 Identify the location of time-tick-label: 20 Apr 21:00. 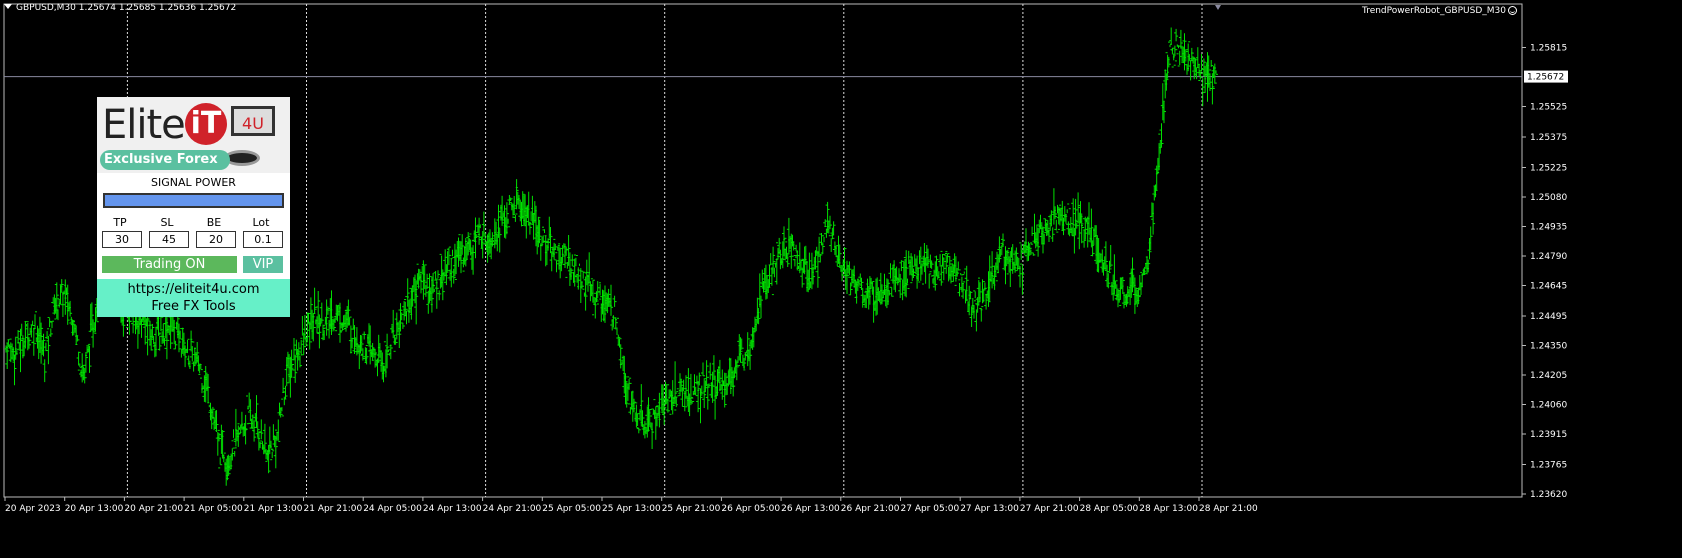
(153, 509).